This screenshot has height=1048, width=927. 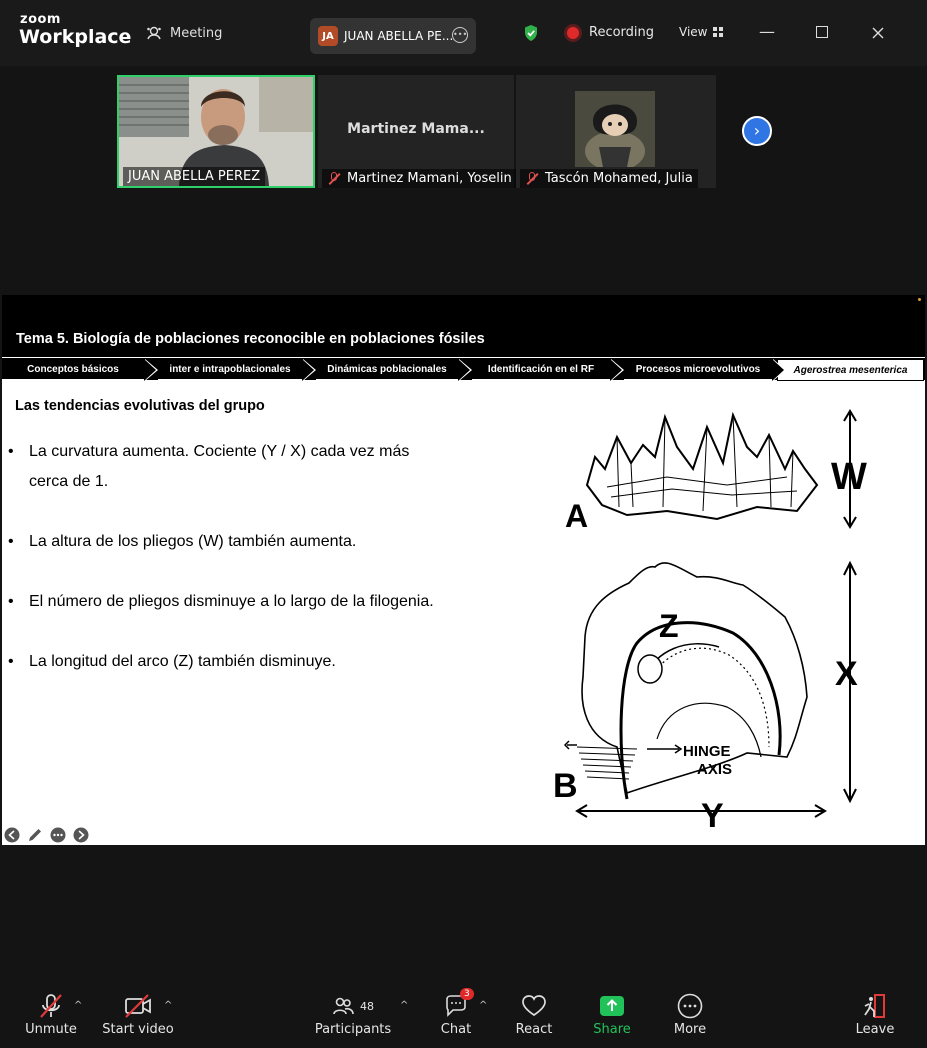 What do you see at coordinates (460, 35) in the screenshot?
I see `more-options-icon: •••` at bounding box center [460, 35].